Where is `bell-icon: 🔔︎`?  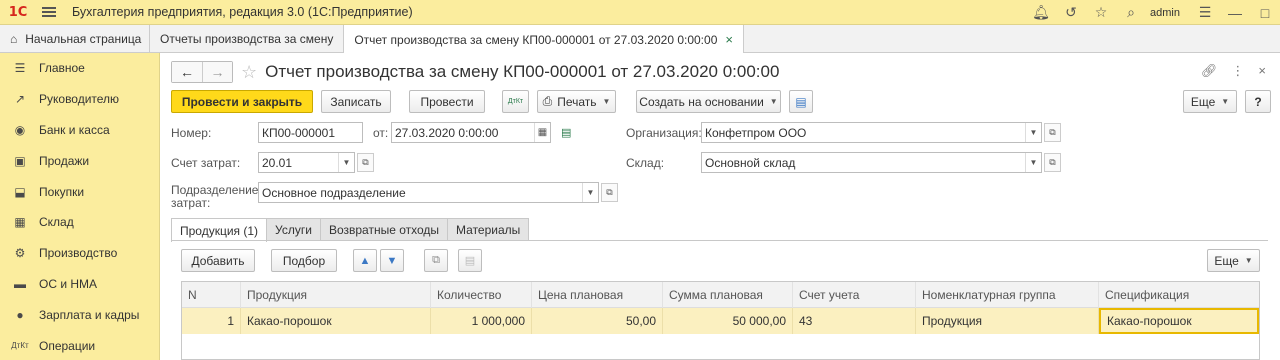
bell-icon: 🔔︎ is located at coordinates (1041, 12).